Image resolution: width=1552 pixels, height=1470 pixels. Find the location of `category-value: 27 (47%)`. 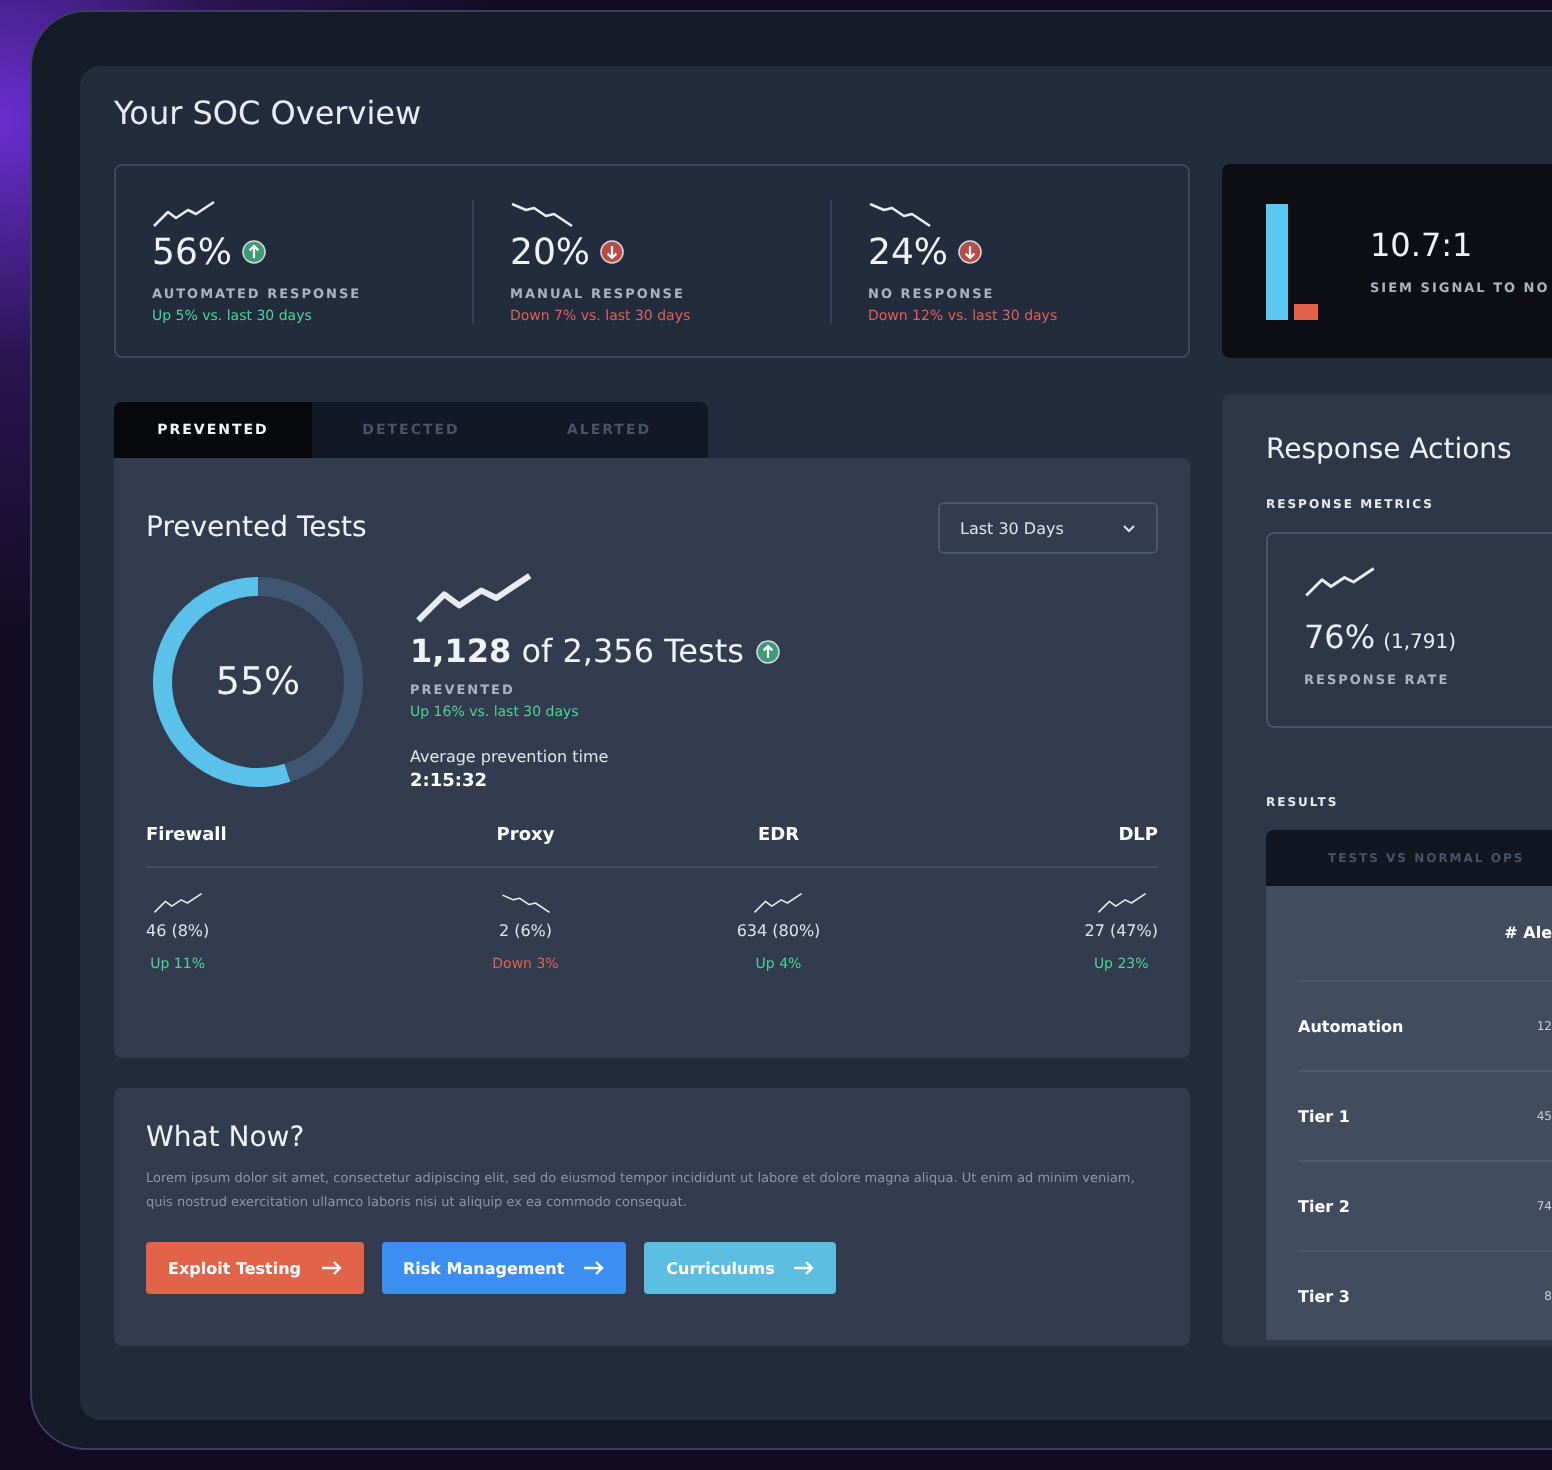

category-value: 27 (47%) is located at coordinates (1121, 931).